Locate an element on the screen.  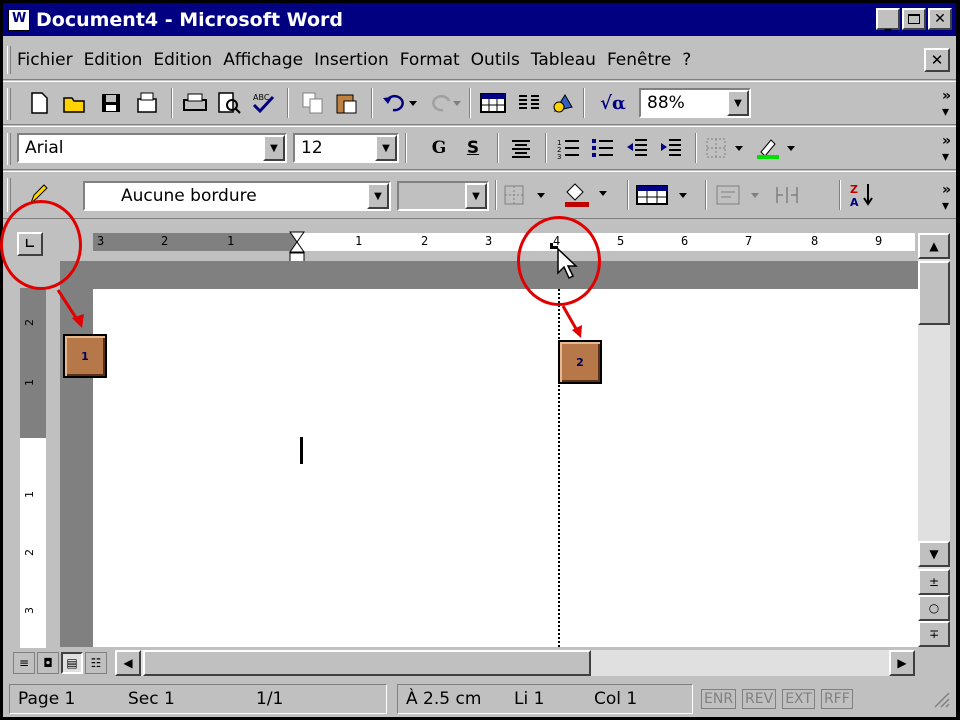
callout-badge-2: 2 is located at coordinates (580, 362).